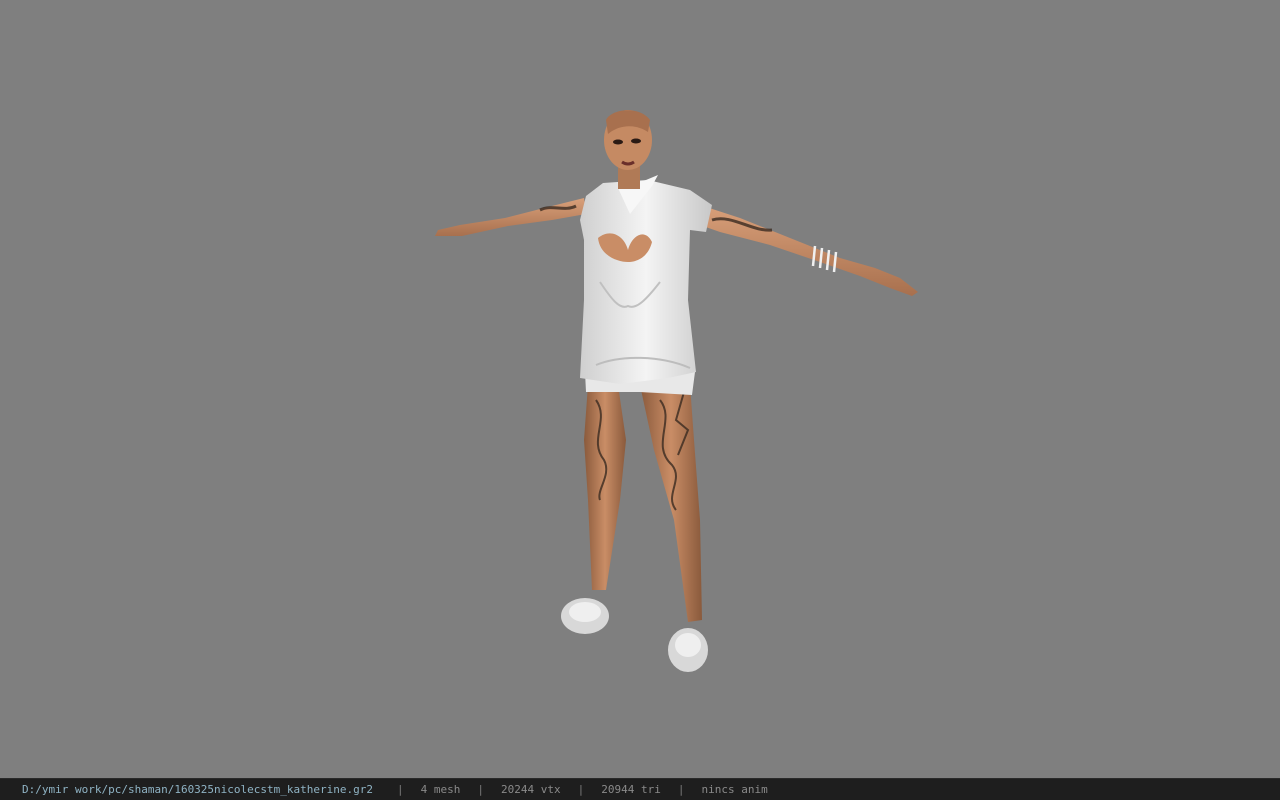 The width and height of the screenshot is (1280, 800). I want to click on right-leg, so click(671, 503).